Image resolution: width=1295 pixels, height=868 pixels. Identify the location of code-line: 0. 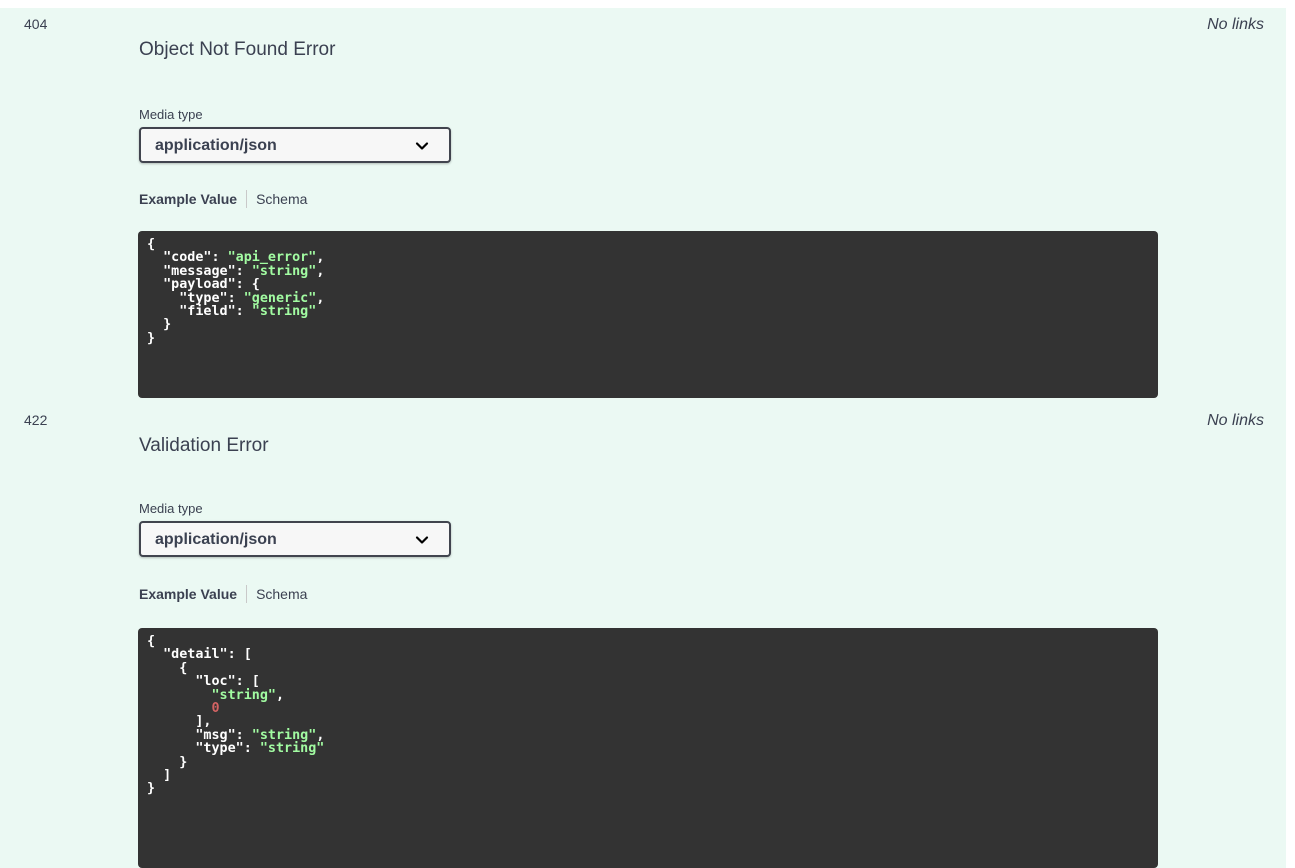
(648, 708).